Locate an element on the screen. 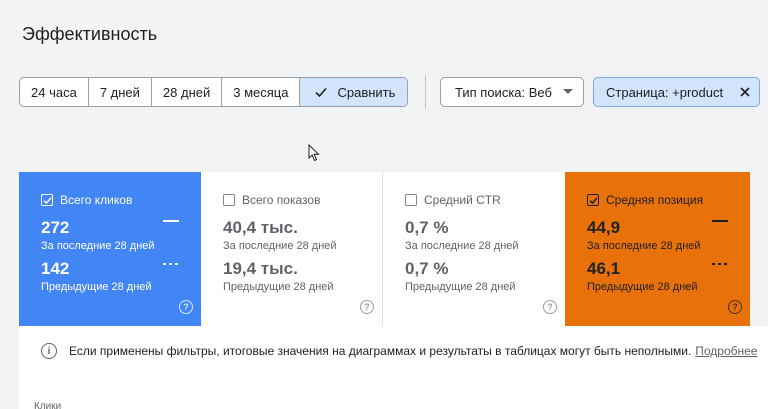 The image size is (768, 409). range-28d-button: 28 дней is located at coordinates (187, 92).